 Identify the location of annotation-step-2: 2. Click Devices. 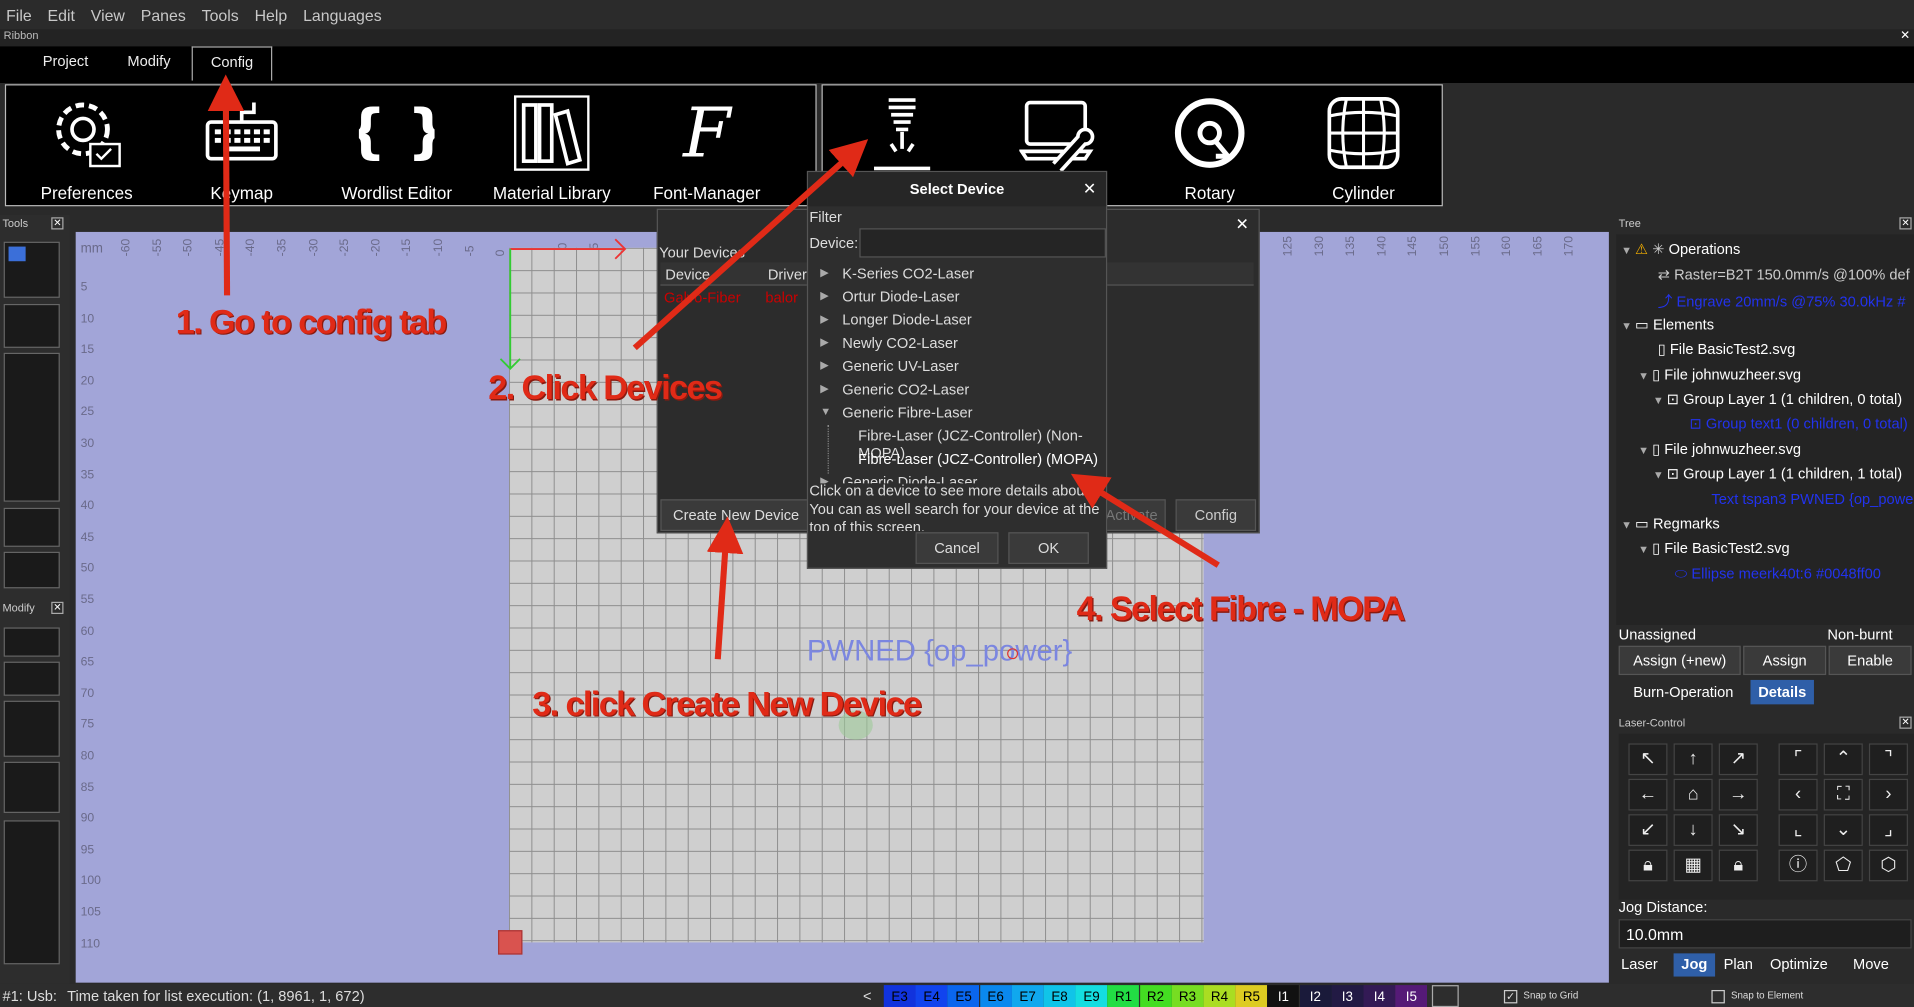
(605, 387).